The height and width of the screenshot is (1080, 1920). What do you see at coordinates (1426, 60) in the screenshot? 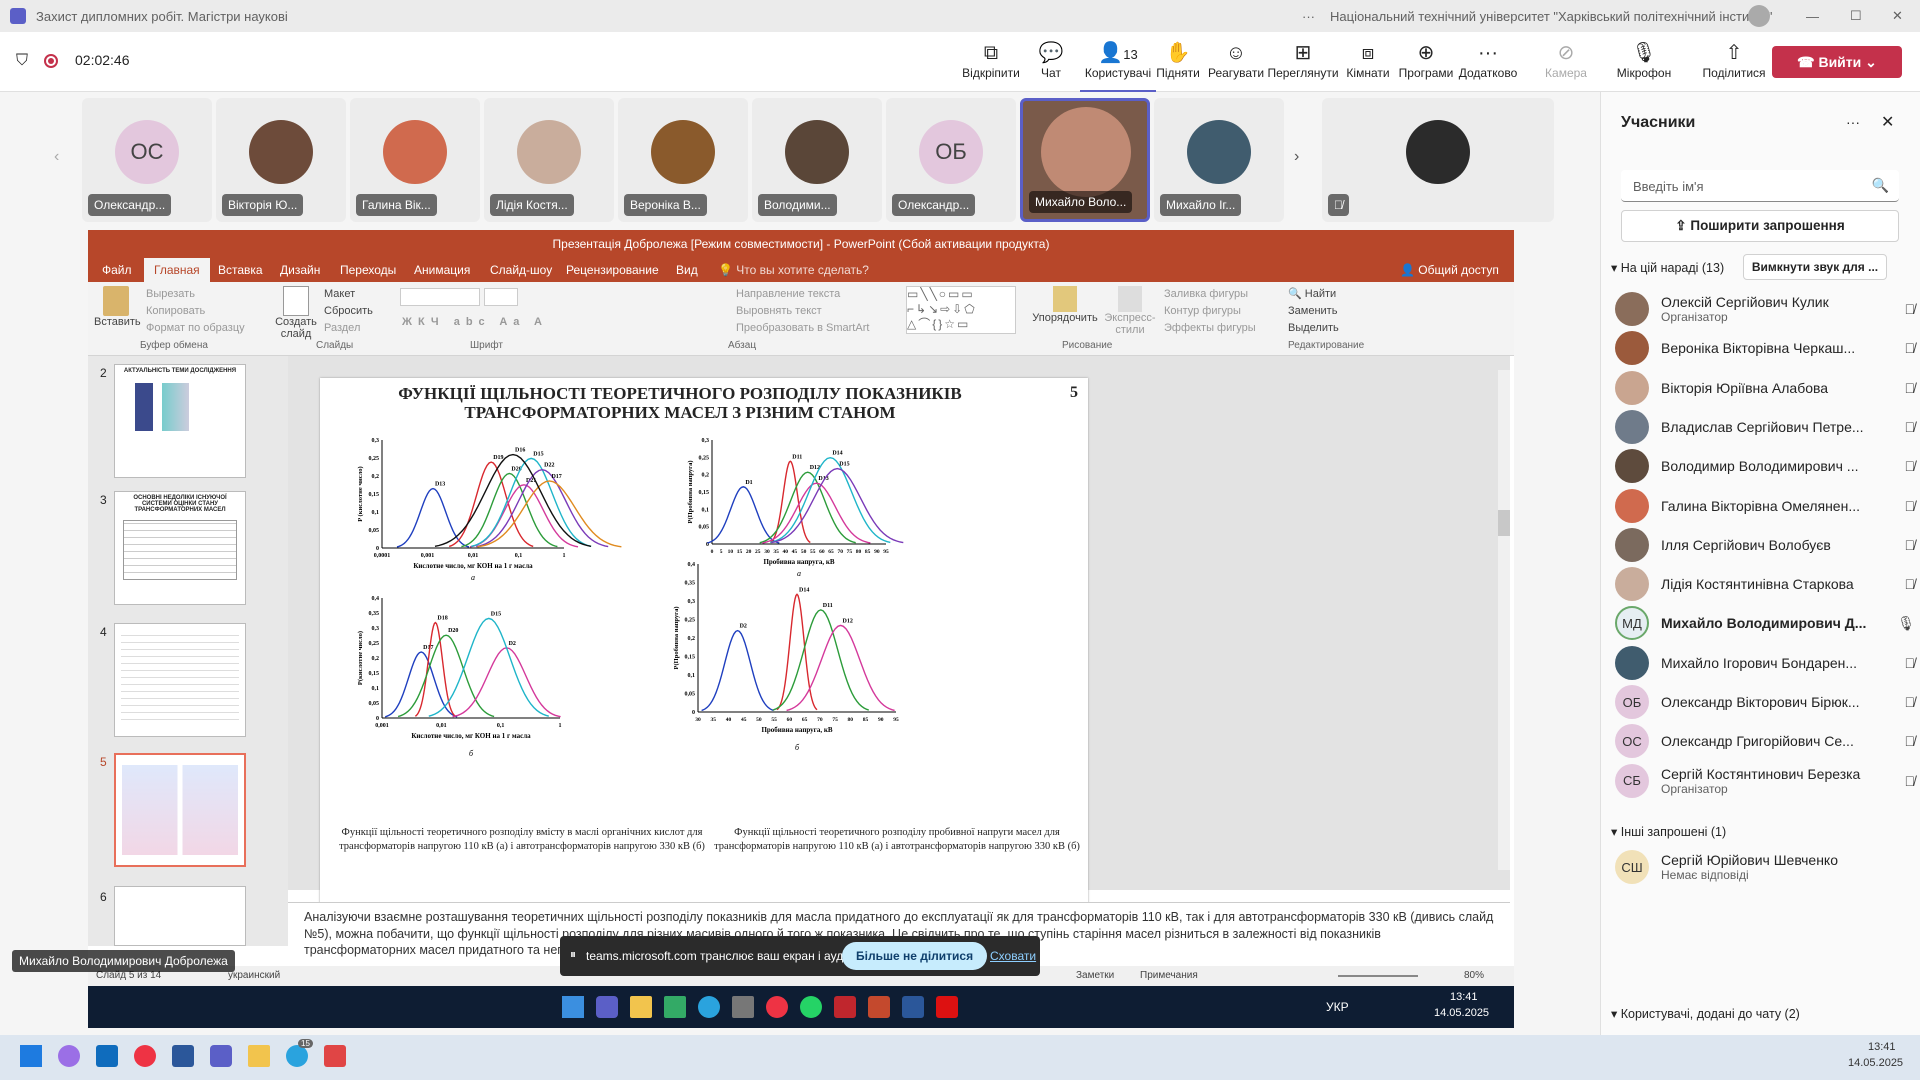
I see `apps-button: ⊕ Програми` at bounding box center [1426, 60].